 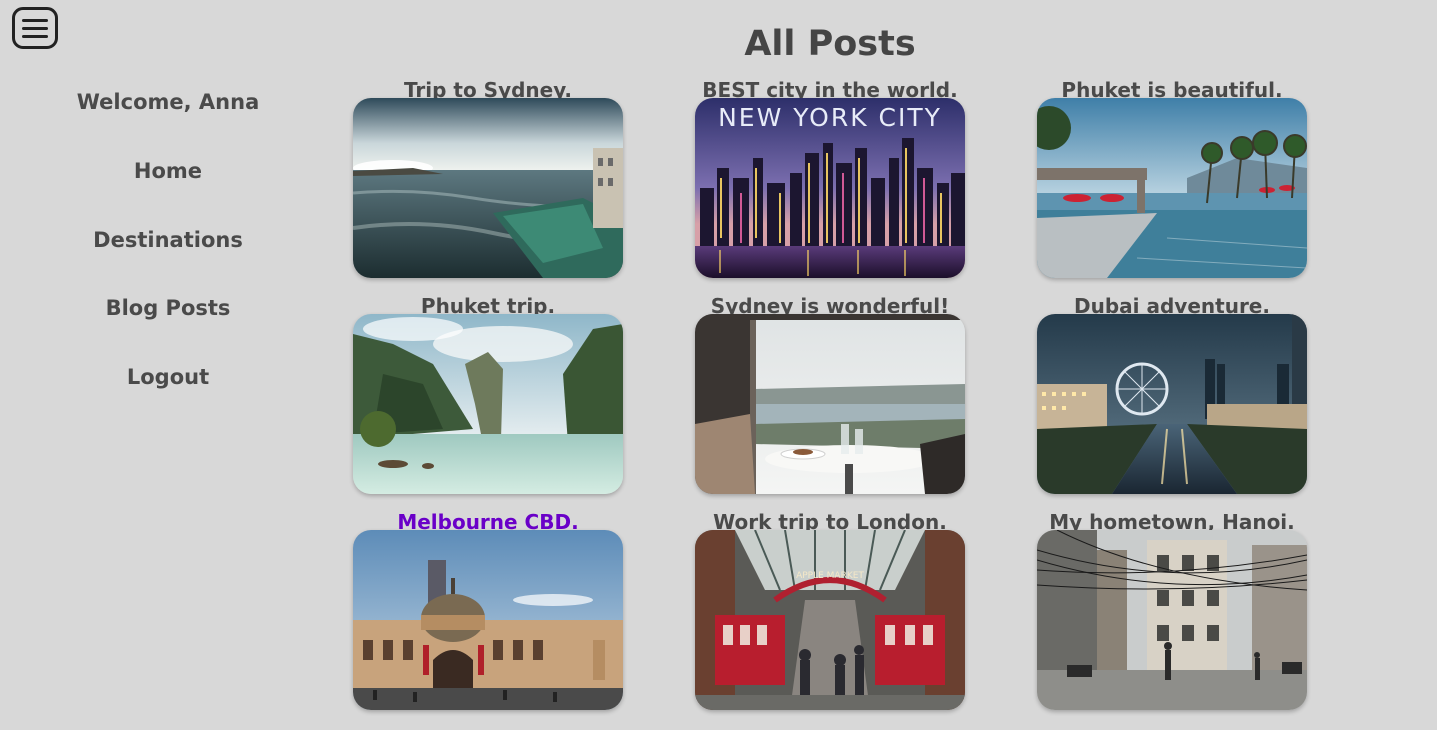 I want to click on welcome-user-link: Welcome, Anna, so click(x=168, y=102).